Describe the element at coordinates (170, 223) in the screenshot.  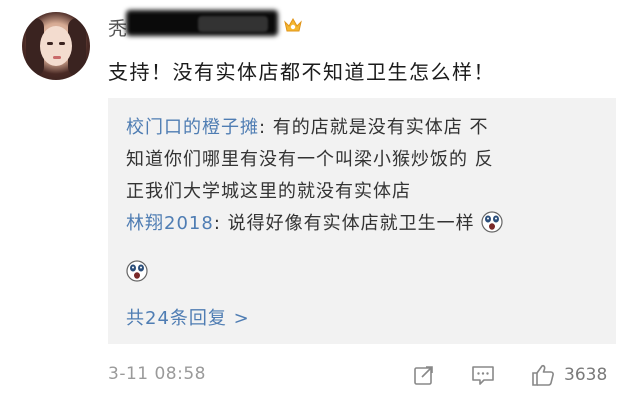
I see `reply-2-username: 林翔2018` at that location.